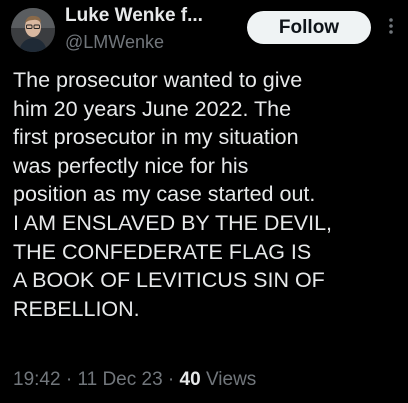  I want to click on author-handle: @LMWenke, so click(114, 42).